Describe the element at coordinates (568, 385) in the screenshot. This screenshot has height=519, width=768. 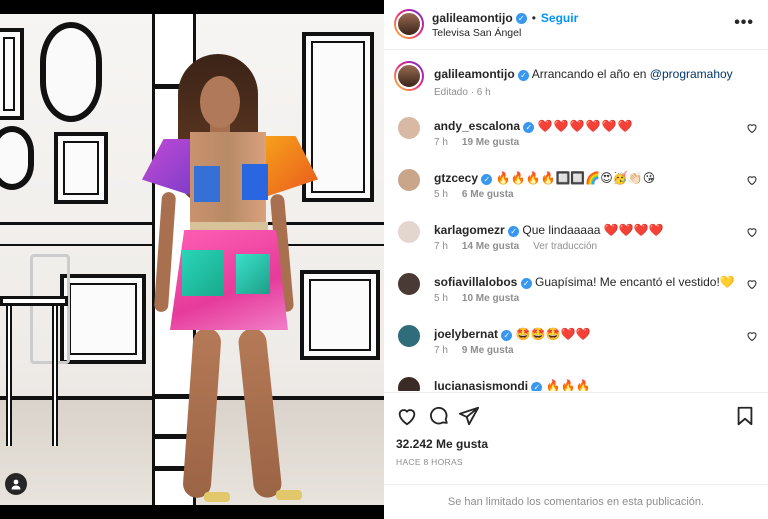
I see `comment-text: 🔥🔥🔥` at that location.